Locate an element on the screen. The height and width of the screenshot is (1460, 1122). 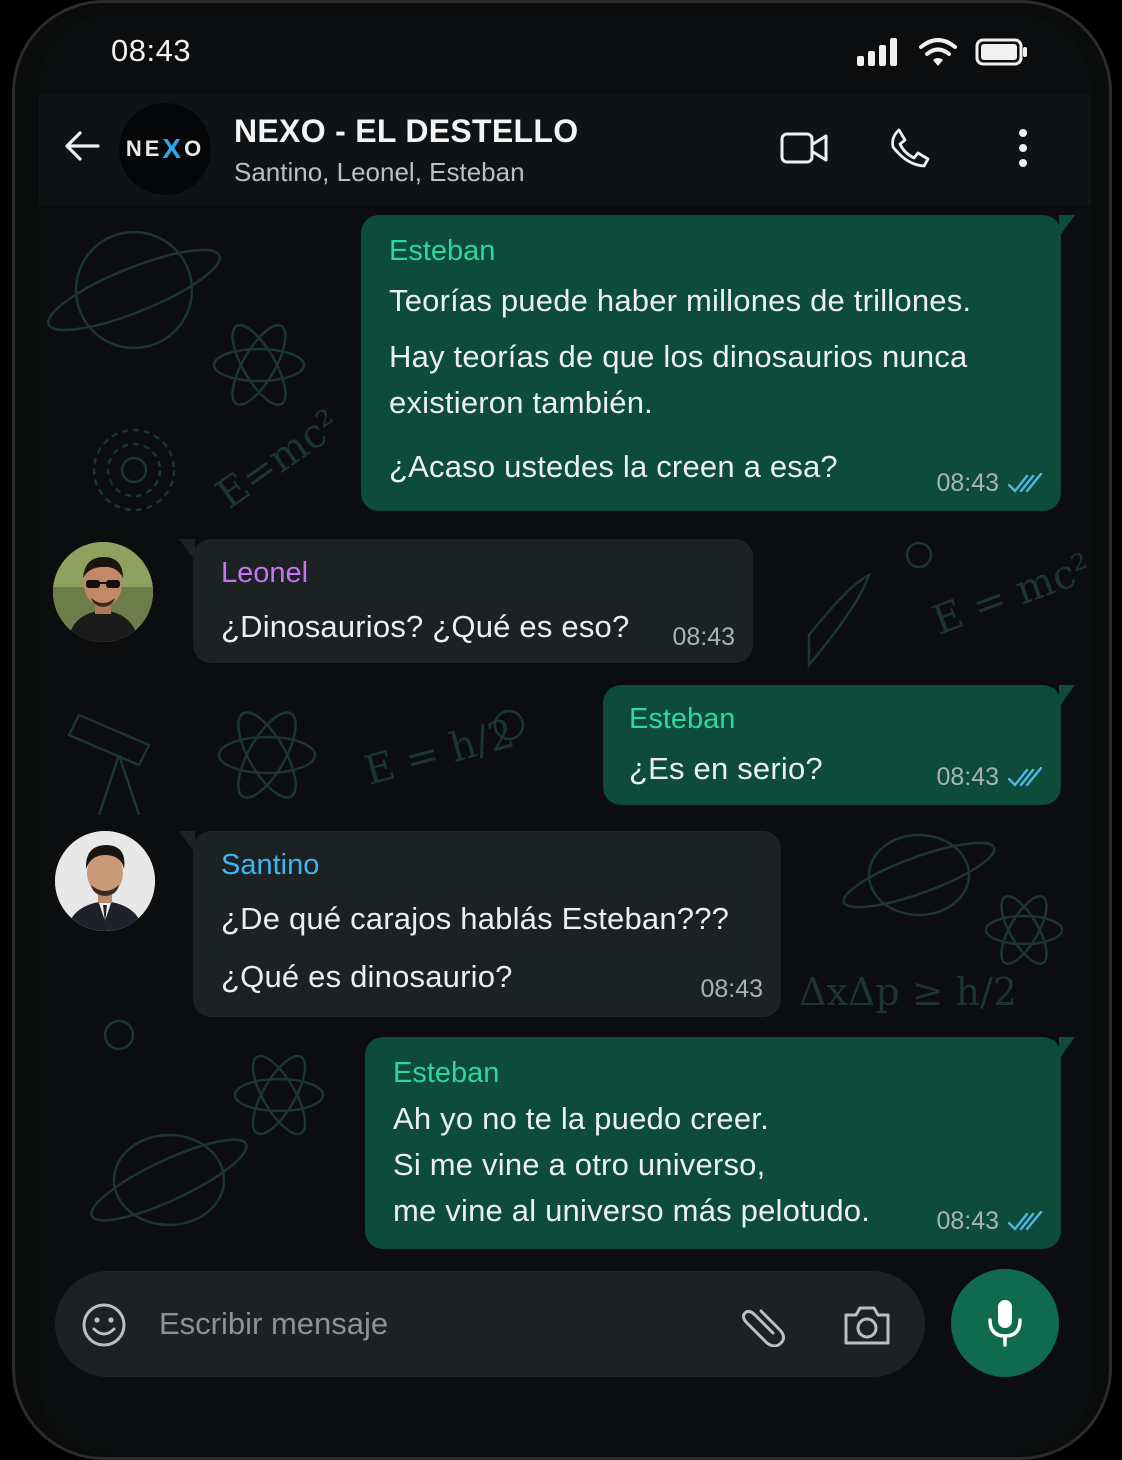
video-camera-icon is located at coordinates (804, 148).